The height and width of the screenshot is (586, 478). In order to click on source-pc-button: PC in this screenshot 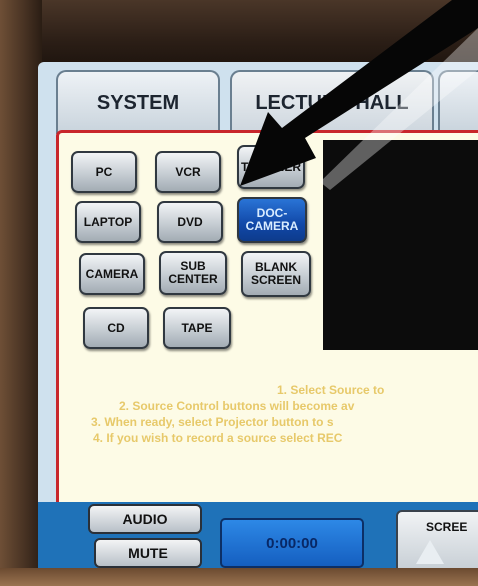, I will do `click(104, 172)`.